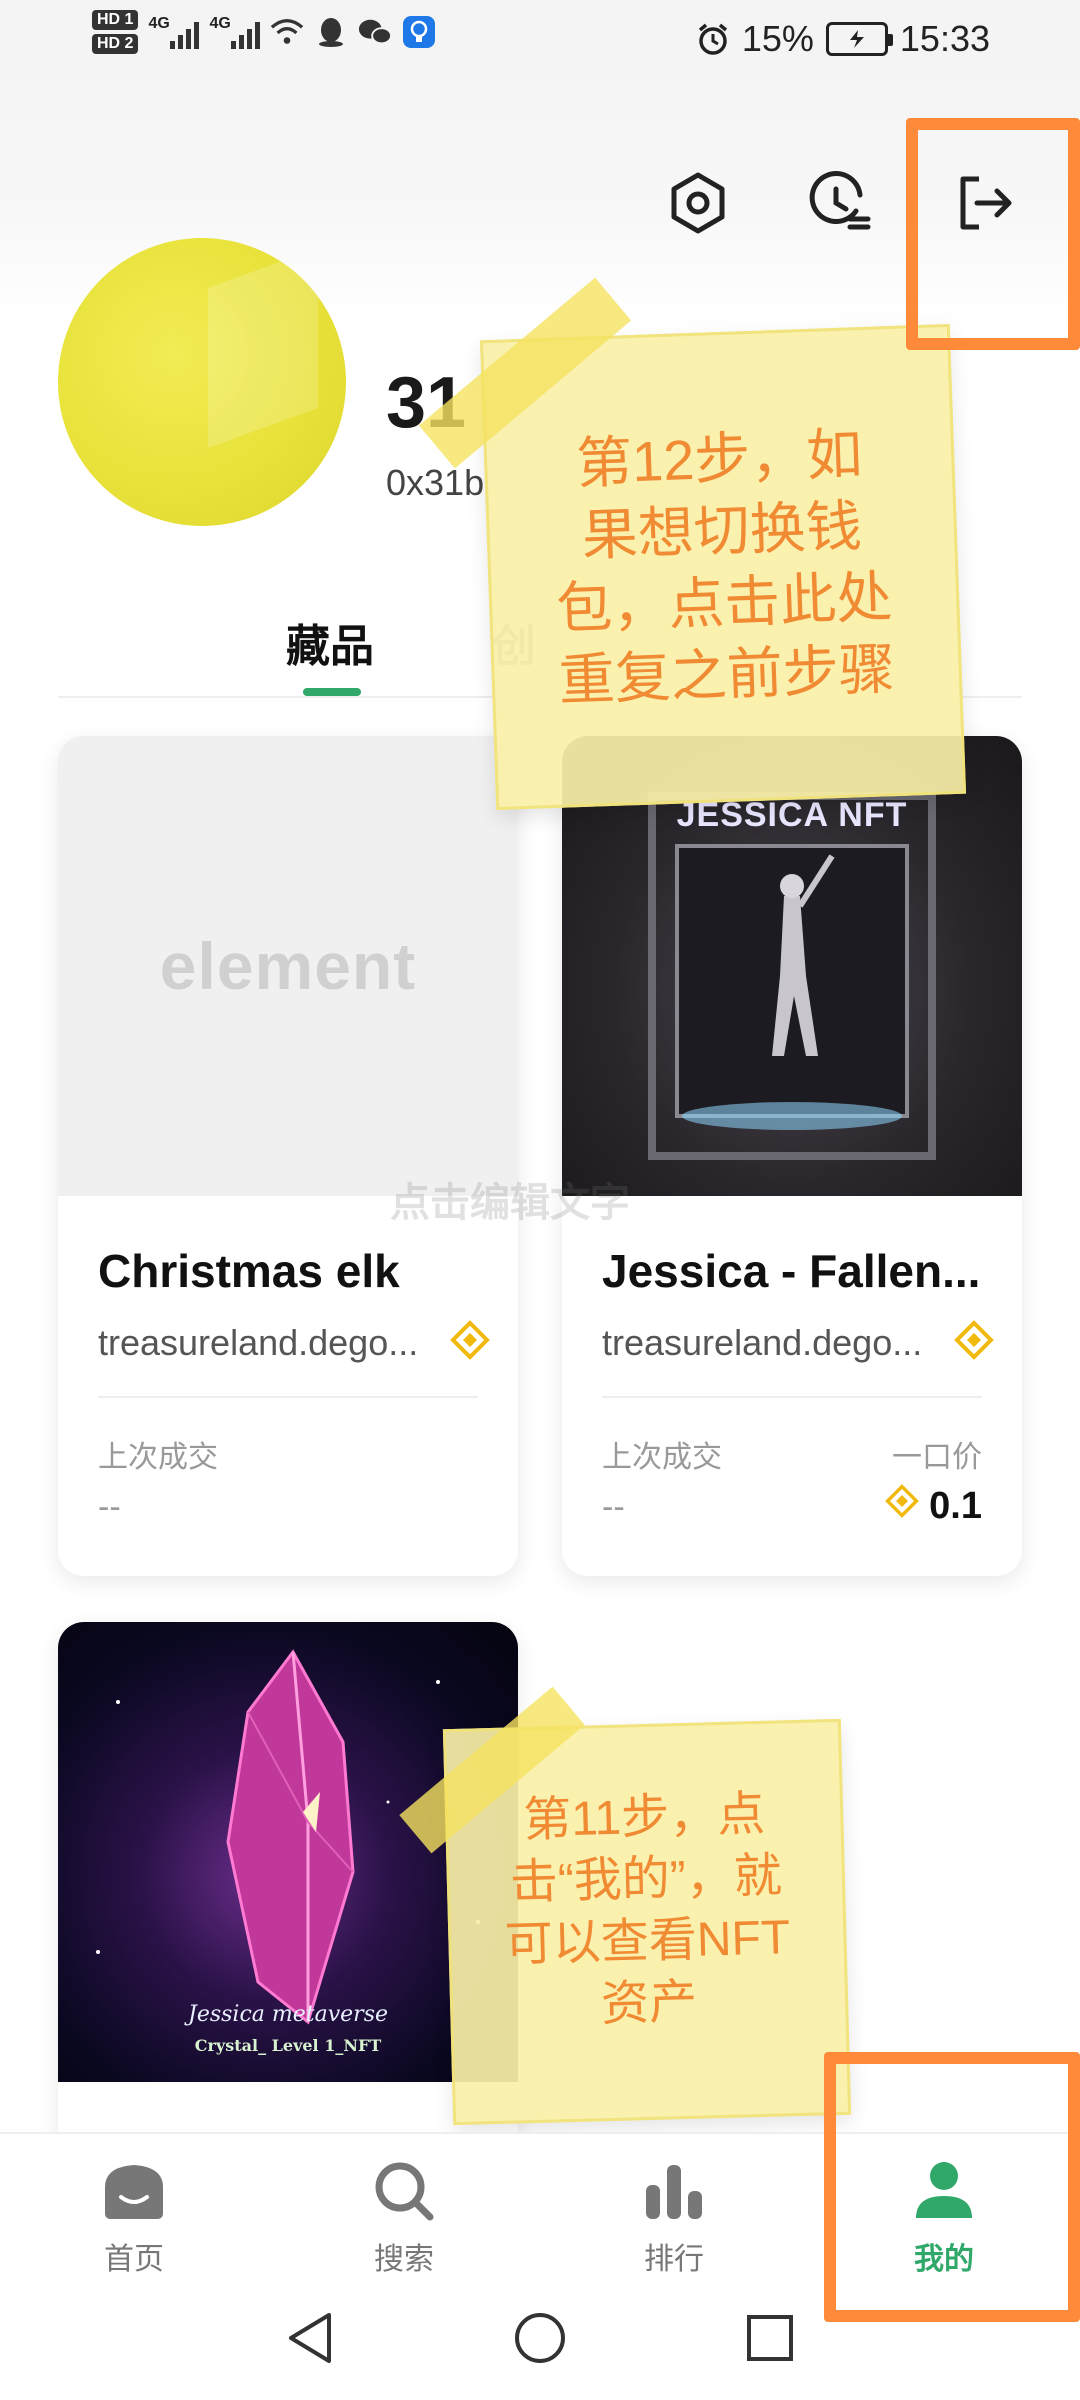 The image size is (1080, 2400). I want to click on wifi-icon, so click(287, 32).